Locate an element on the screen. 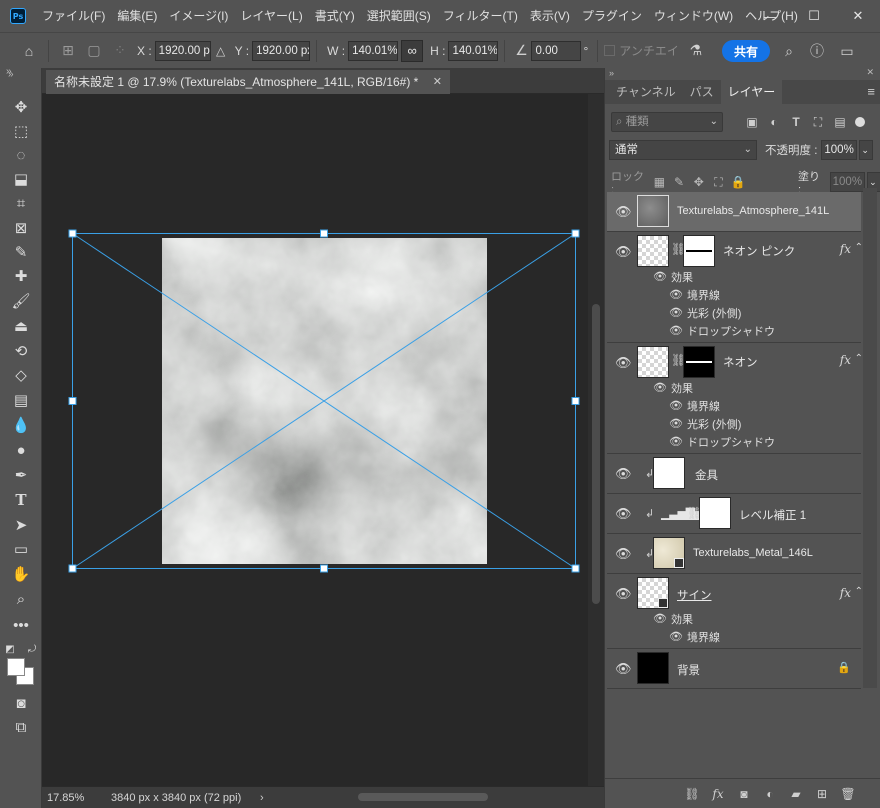 Image resolution: width=880 pixels, height=808 pixels. status-arrow-icon: › is located at coordinates (262, 798).